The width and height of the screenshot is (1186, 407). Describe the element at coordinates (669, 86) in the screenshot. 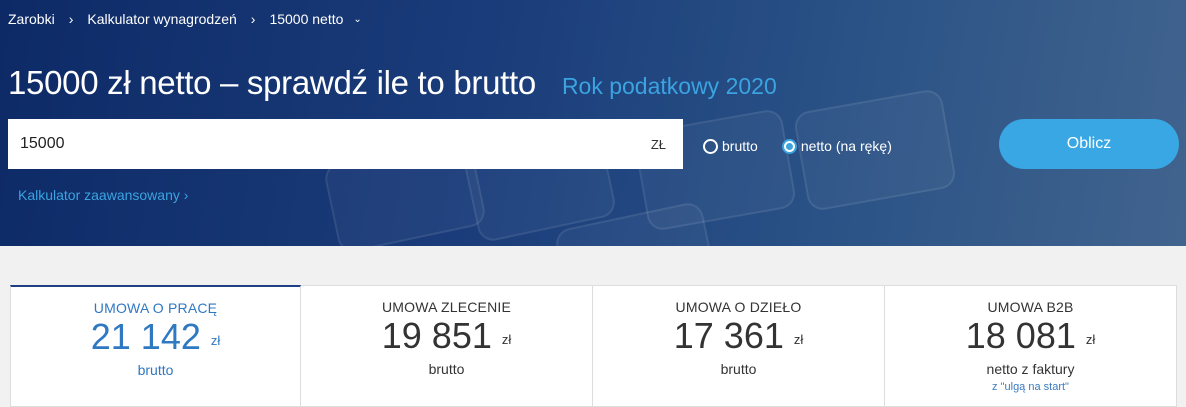

I see `tax-year-label: Rok podatkowy 2020` at that location.